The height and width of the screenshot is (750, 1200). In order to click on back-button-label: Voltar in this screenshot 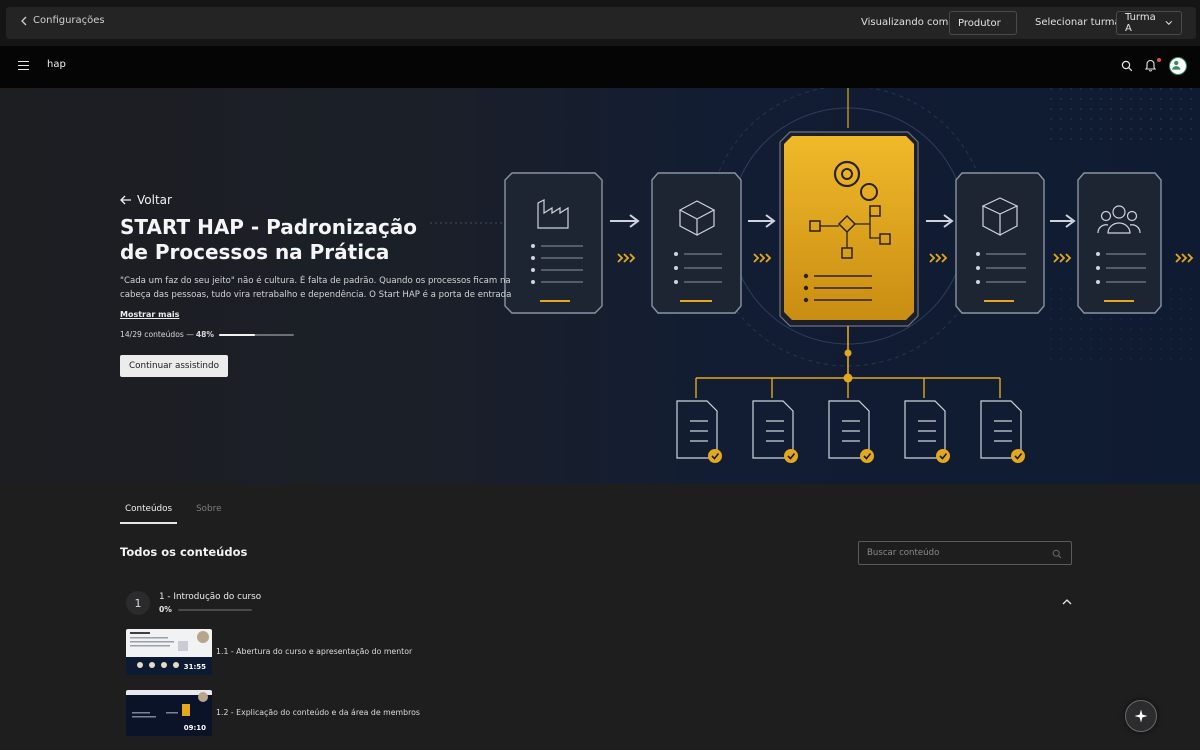, I will do `click(154, 200)`.